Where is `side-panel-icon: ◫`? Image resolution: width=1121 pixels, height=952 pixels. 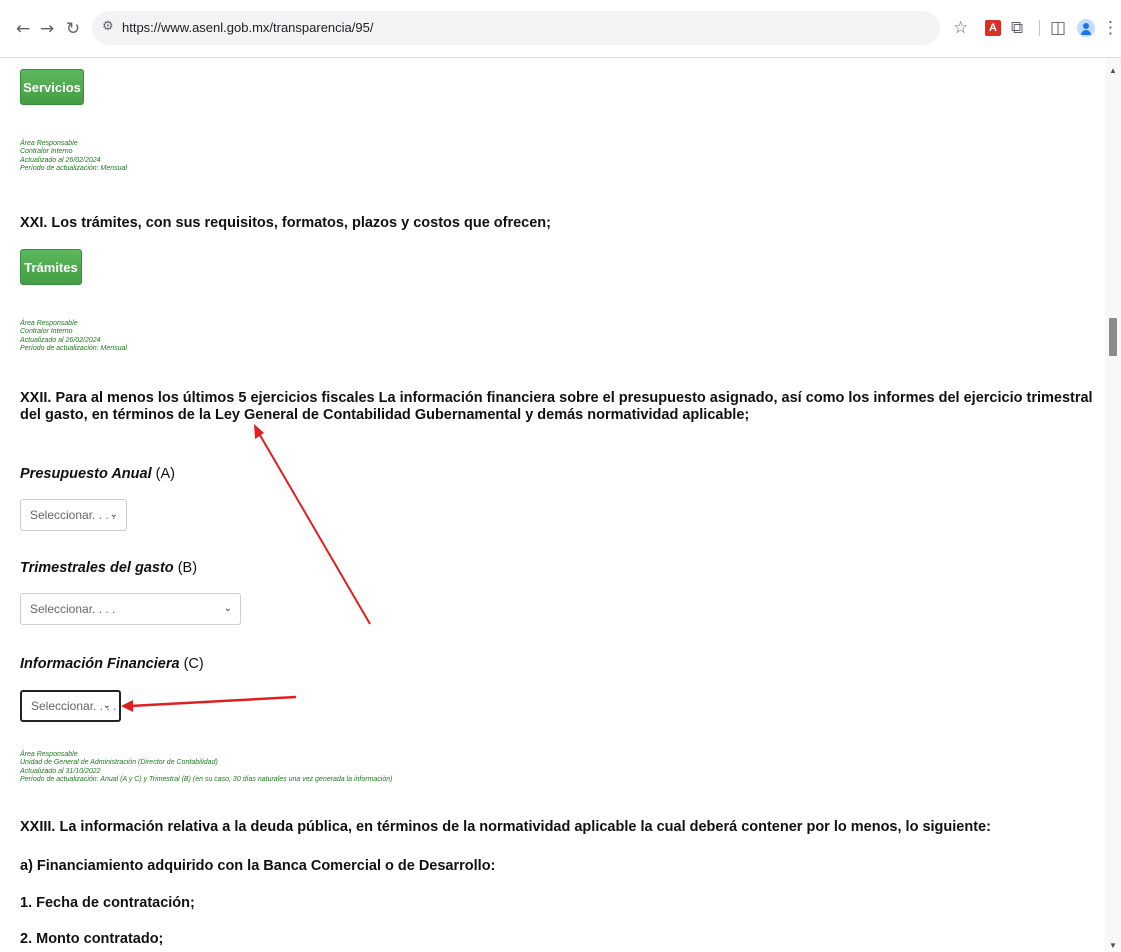 side-panel-icon: ◫ is located at coordinates (1058, 28).